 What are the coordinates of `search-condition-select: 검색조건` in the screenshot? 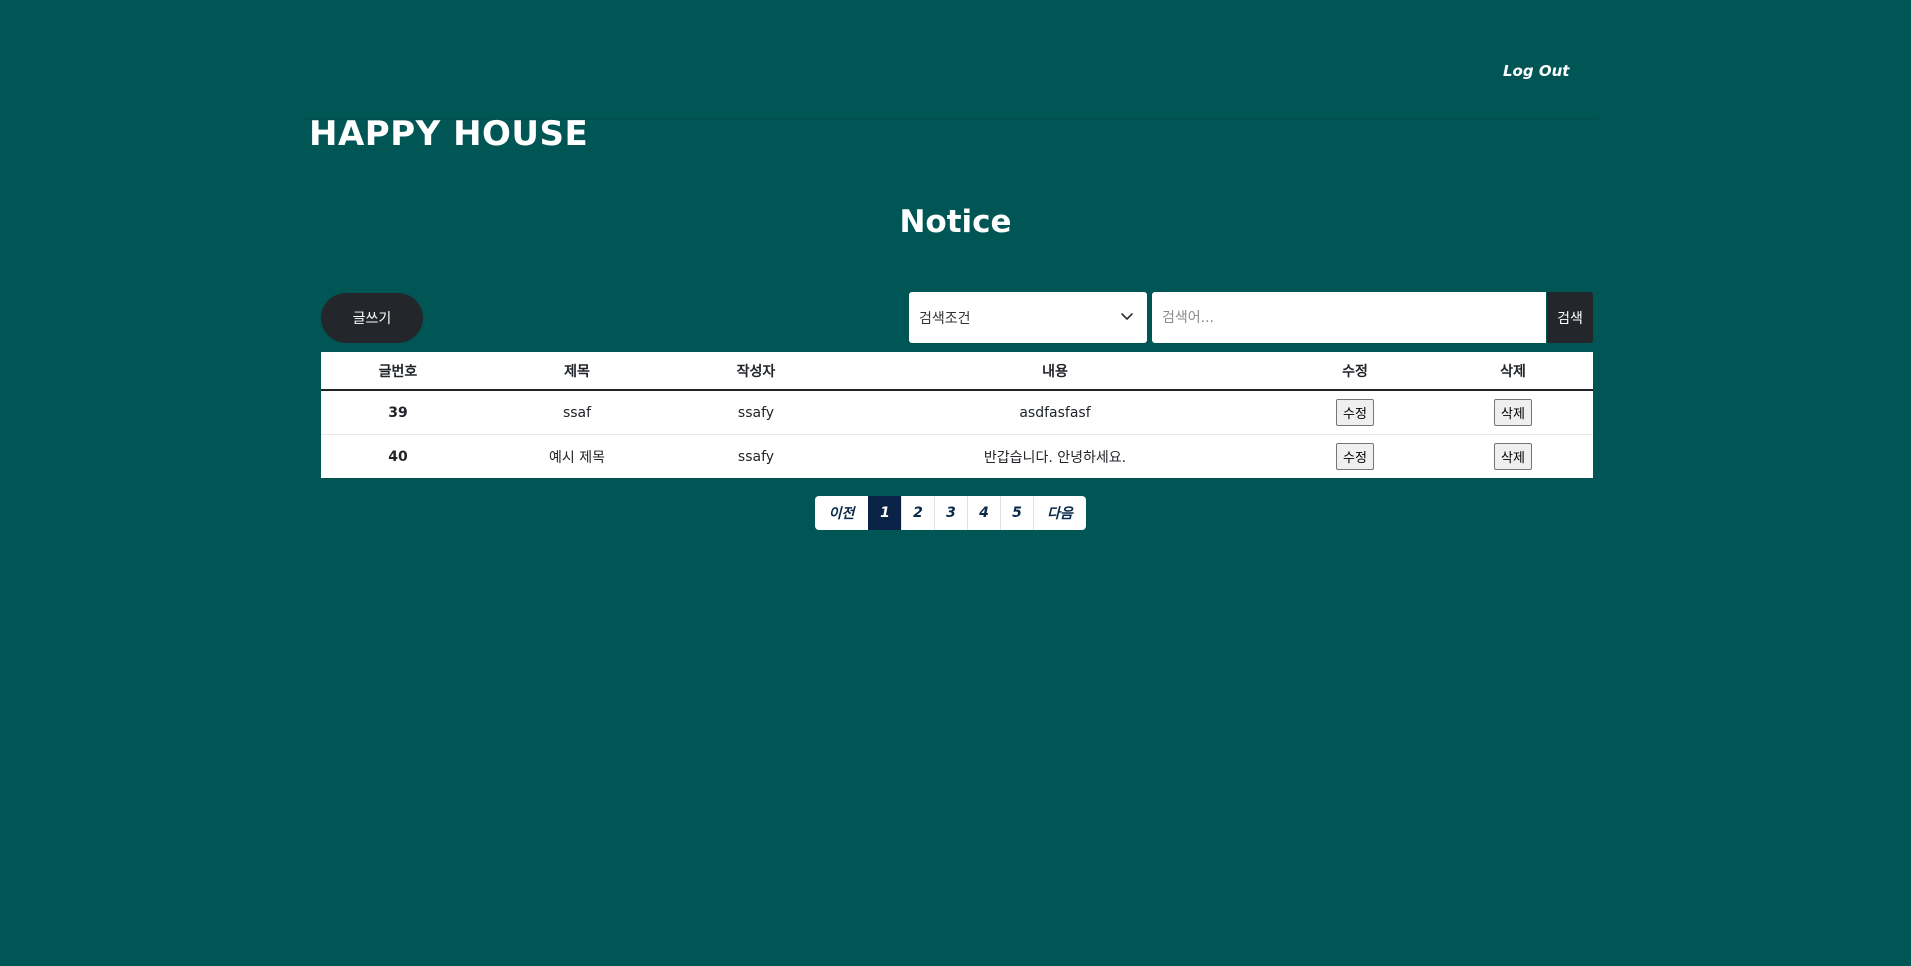 It's located at (1028, 317).